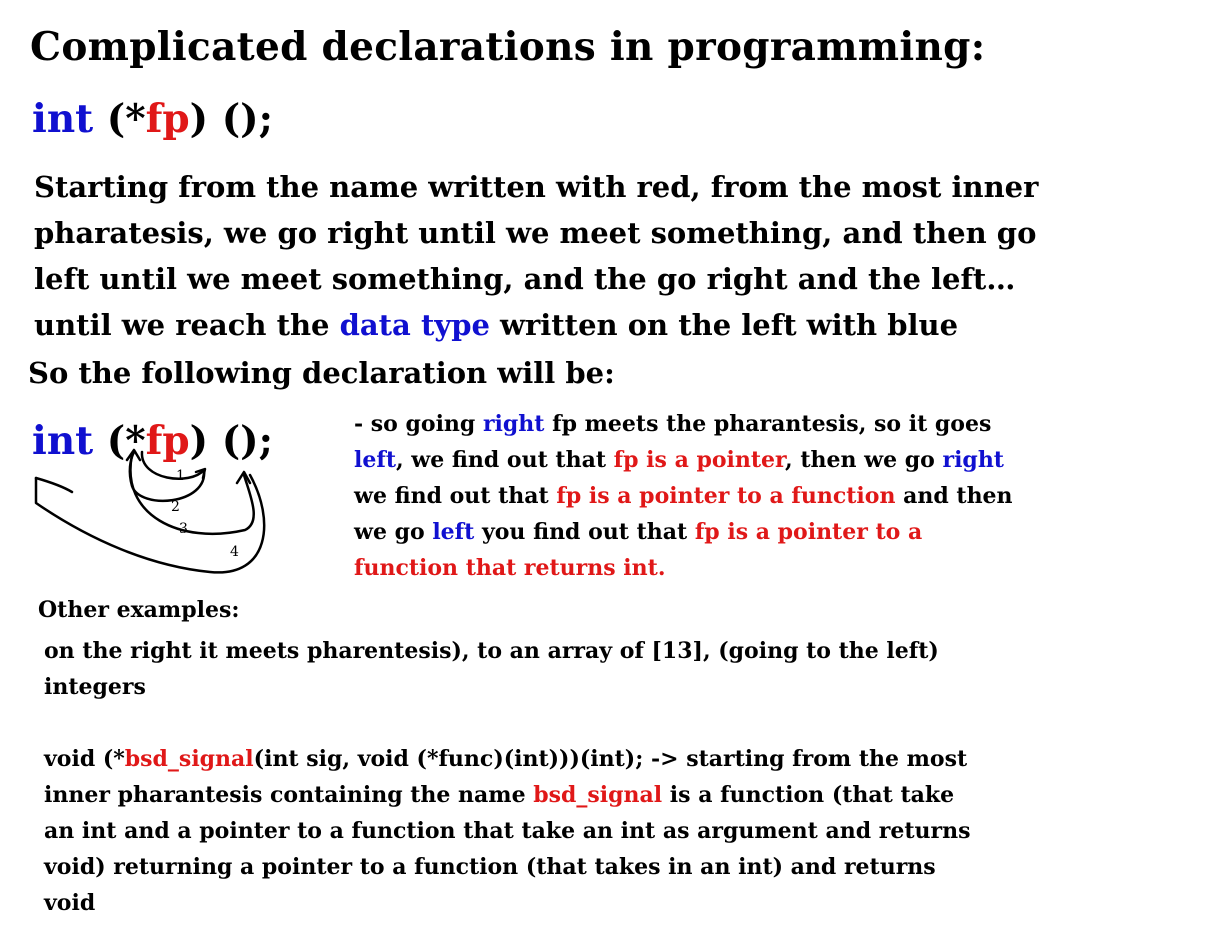 The image size is (1218, 951). Describe the element at coordinates (954, 496) in the screenshot. I see `text-segment: and then` at that location.